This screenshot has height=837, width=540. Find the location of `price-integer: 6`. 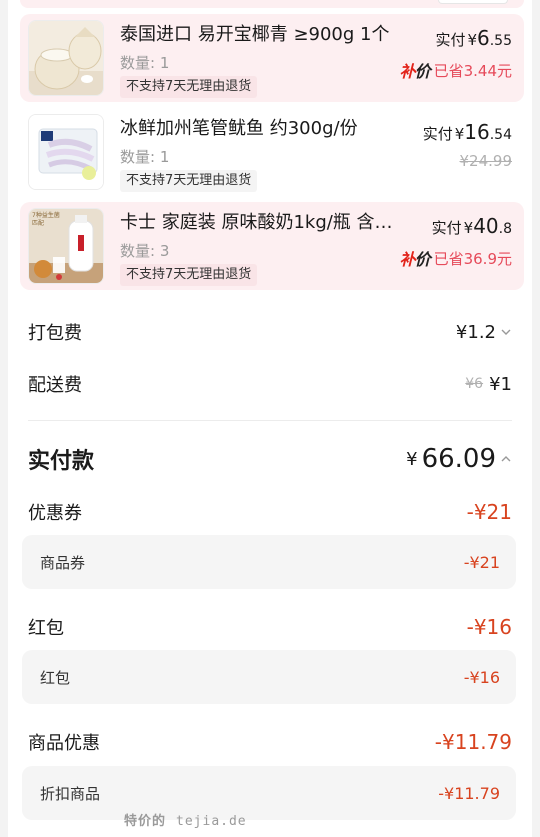

price-integer: 6 is located at coordinates (483, 38).